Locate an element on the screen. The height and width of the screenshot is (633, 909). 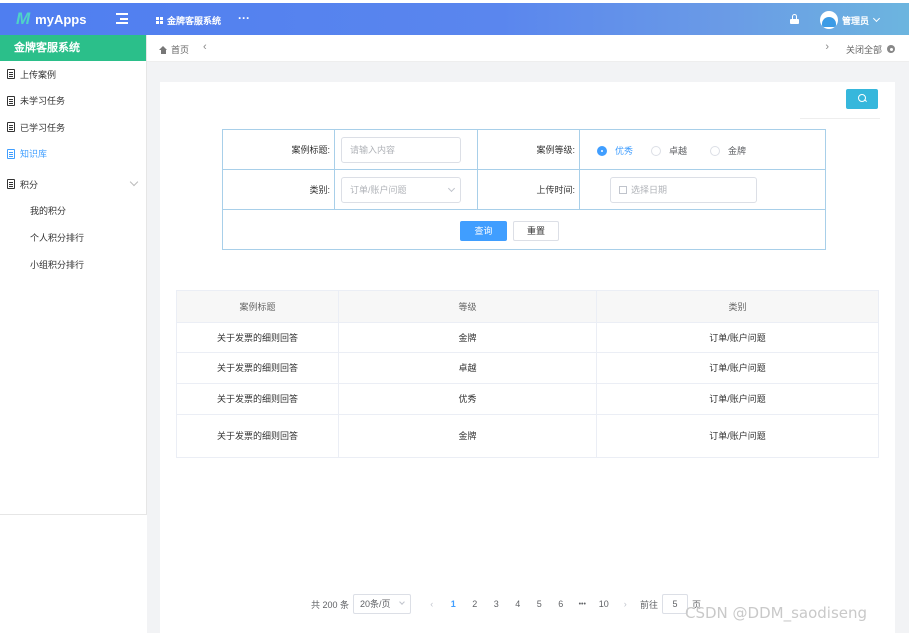
page-number: 1 is located at coordinates (454, 604).